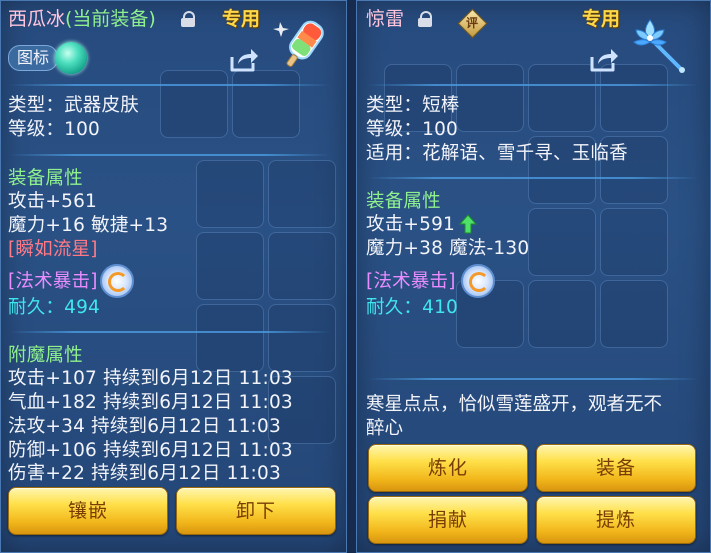 The height and width of the screenshot is (553, 711). I want to click on inlay-button: 镶嵌, so click(88, 511).